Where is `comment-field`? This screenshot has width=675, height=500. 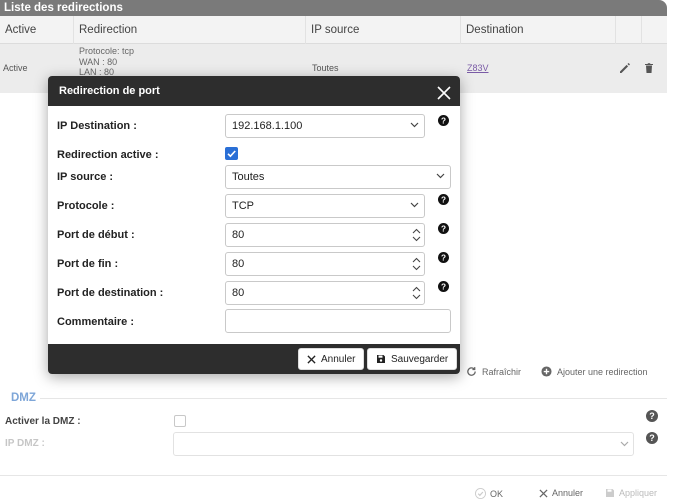 comment-field is located at coordinates (338, 321).